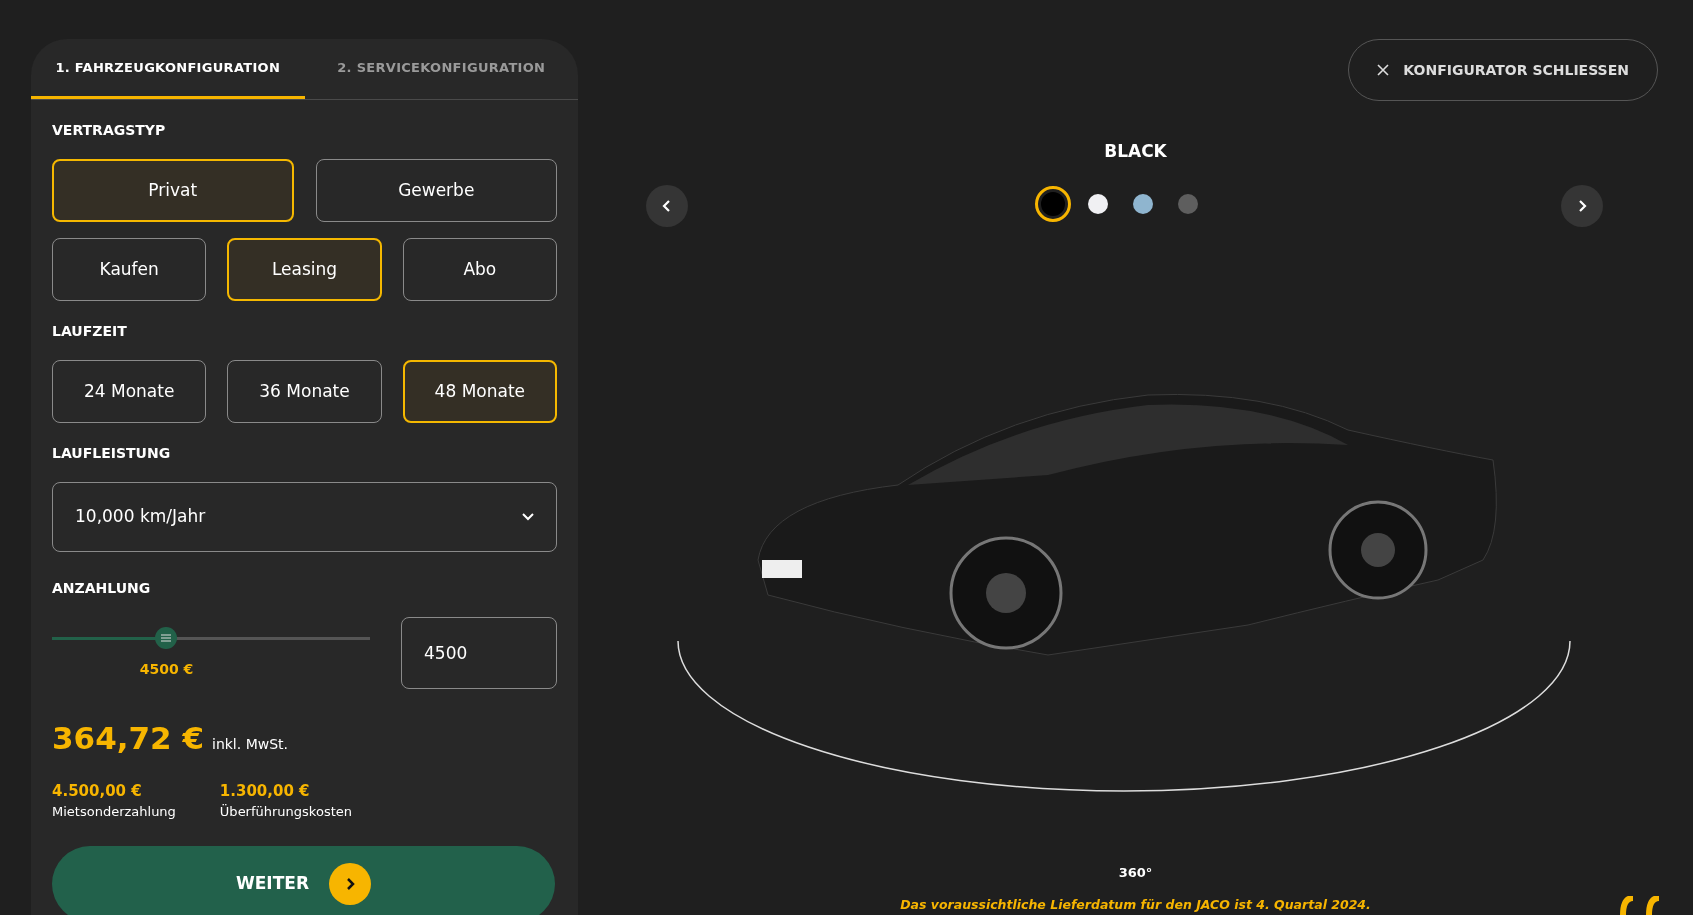 The image size is (1693, 915). I want to click on slider-handle, so click(166, 638).